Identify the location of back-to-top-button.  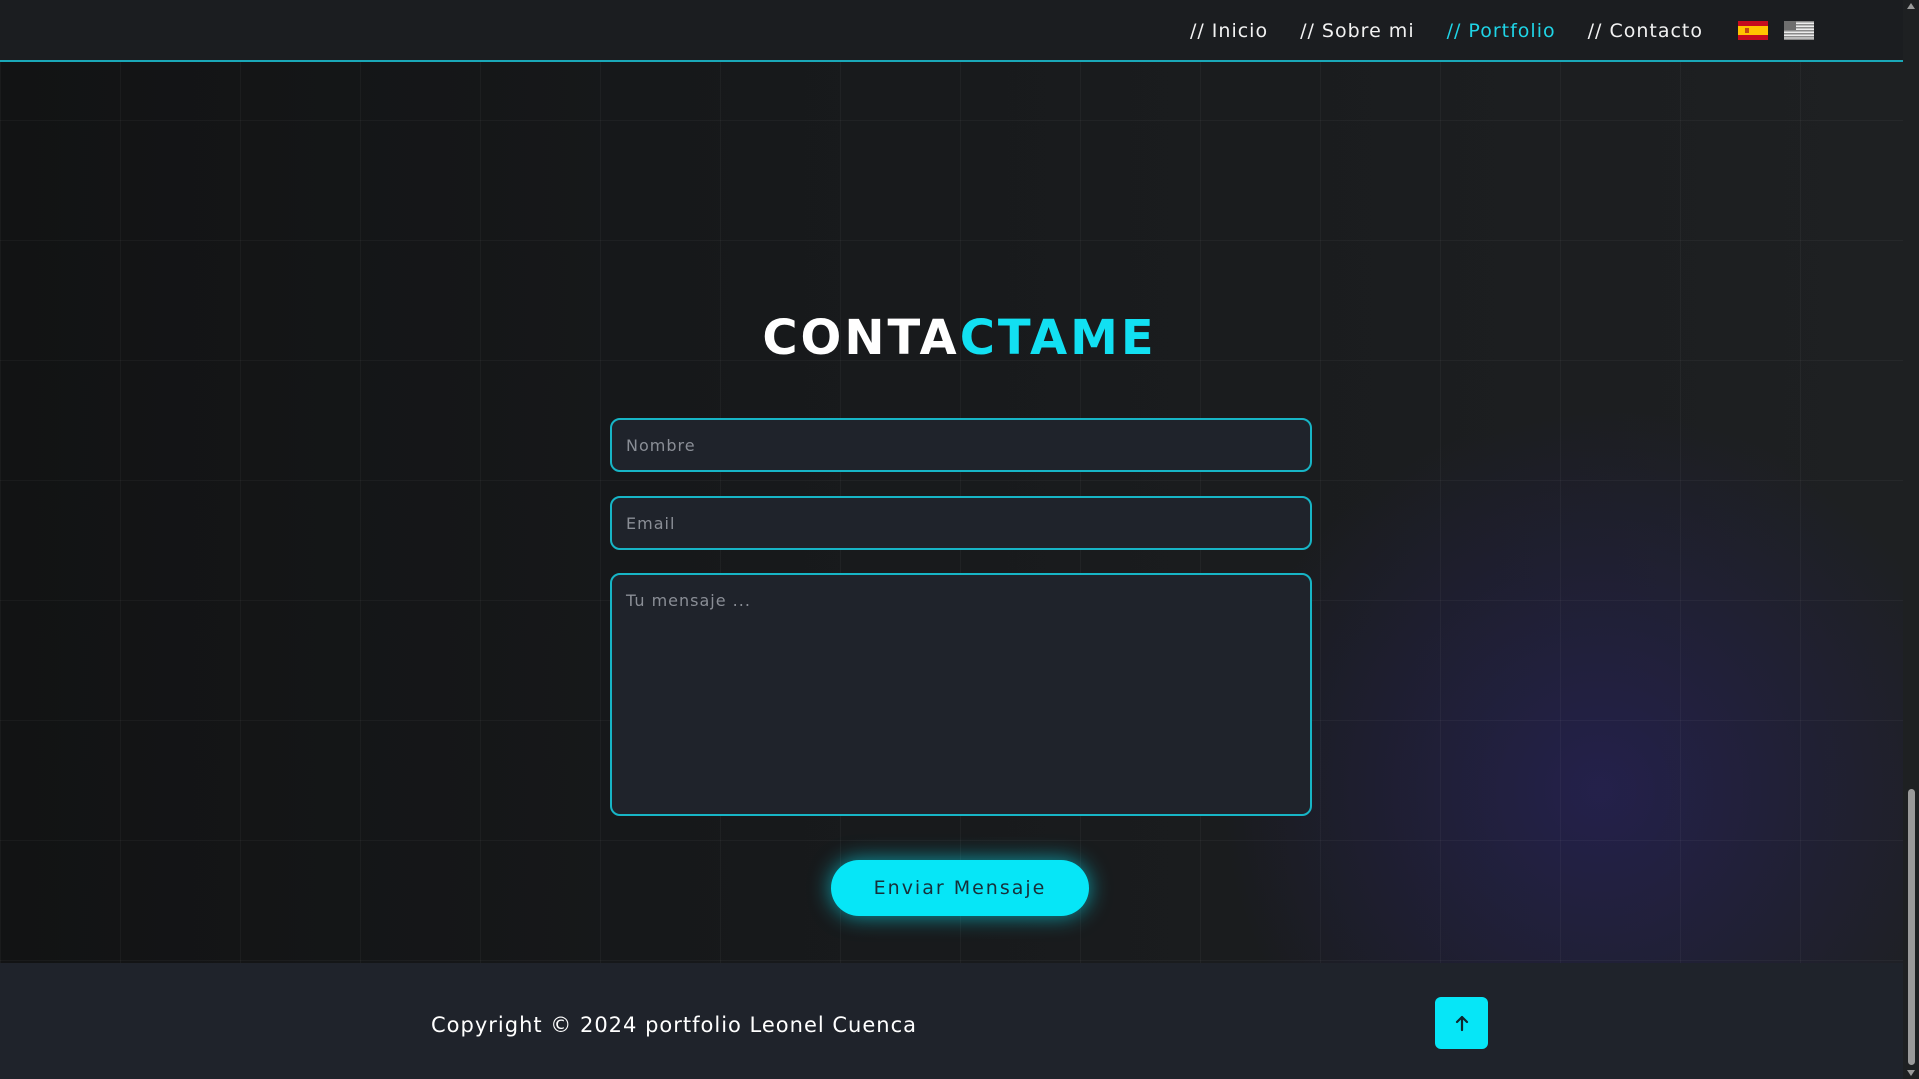
(1461, 1023).